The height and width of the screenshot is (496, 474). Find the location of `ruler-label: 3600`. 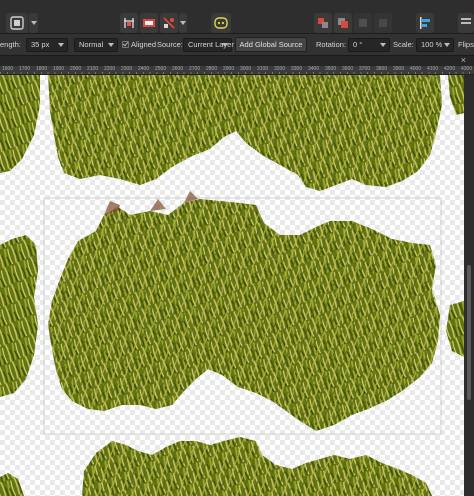

ruler-label: 3600 is located at coordinates (348, 69).